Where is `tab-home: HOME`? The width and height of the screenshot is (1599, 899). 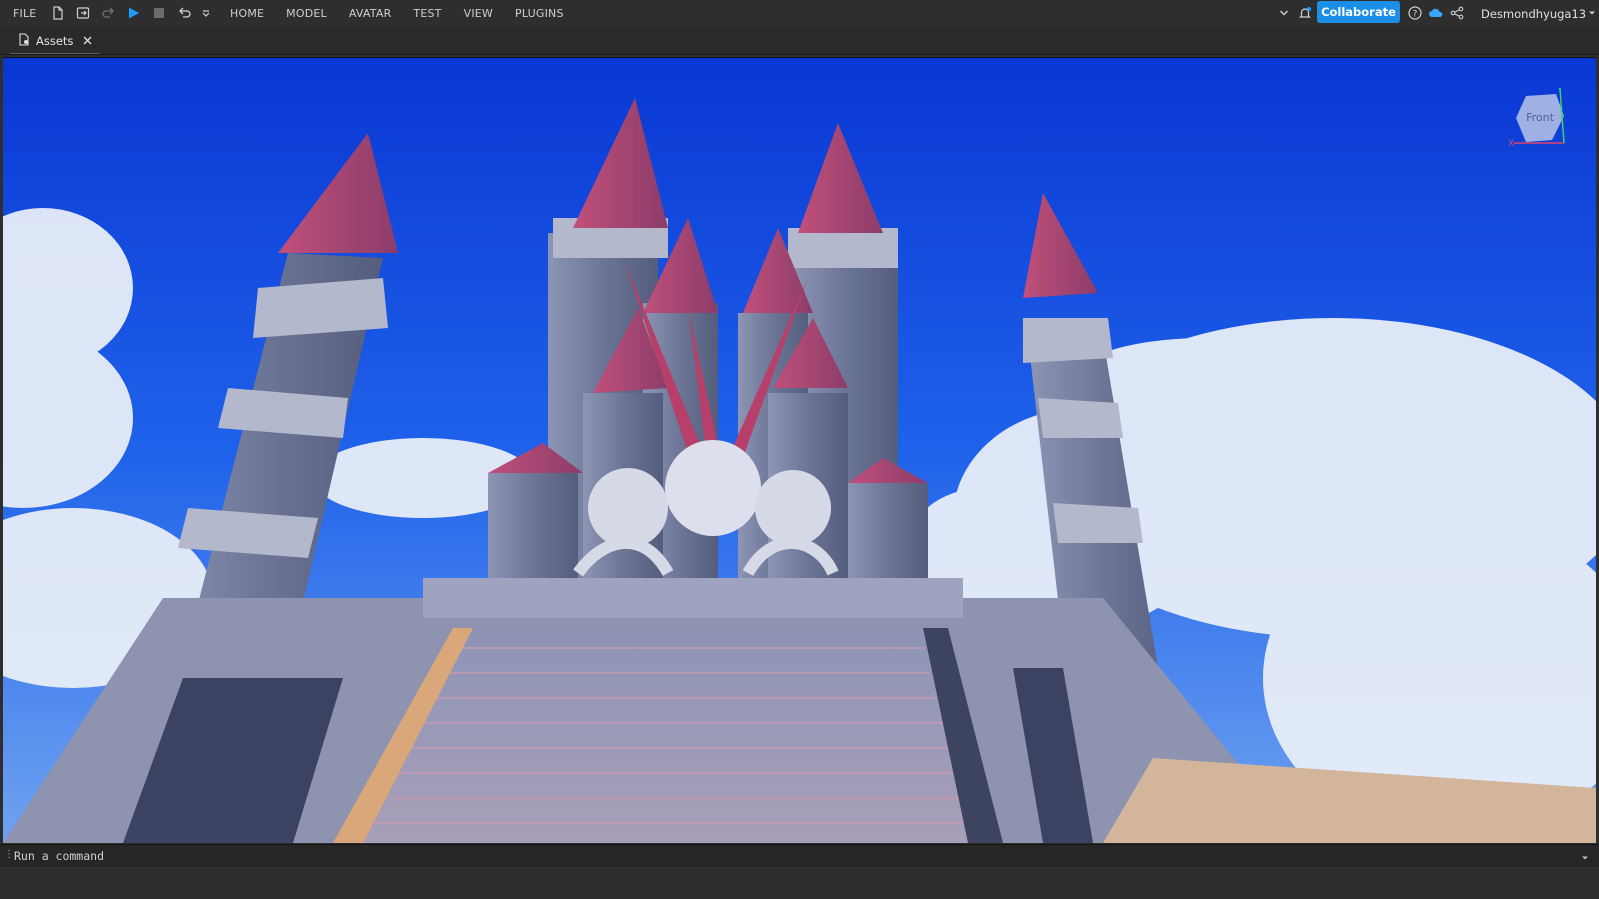 tab-home: HOME is located at coordinates (247, 13).